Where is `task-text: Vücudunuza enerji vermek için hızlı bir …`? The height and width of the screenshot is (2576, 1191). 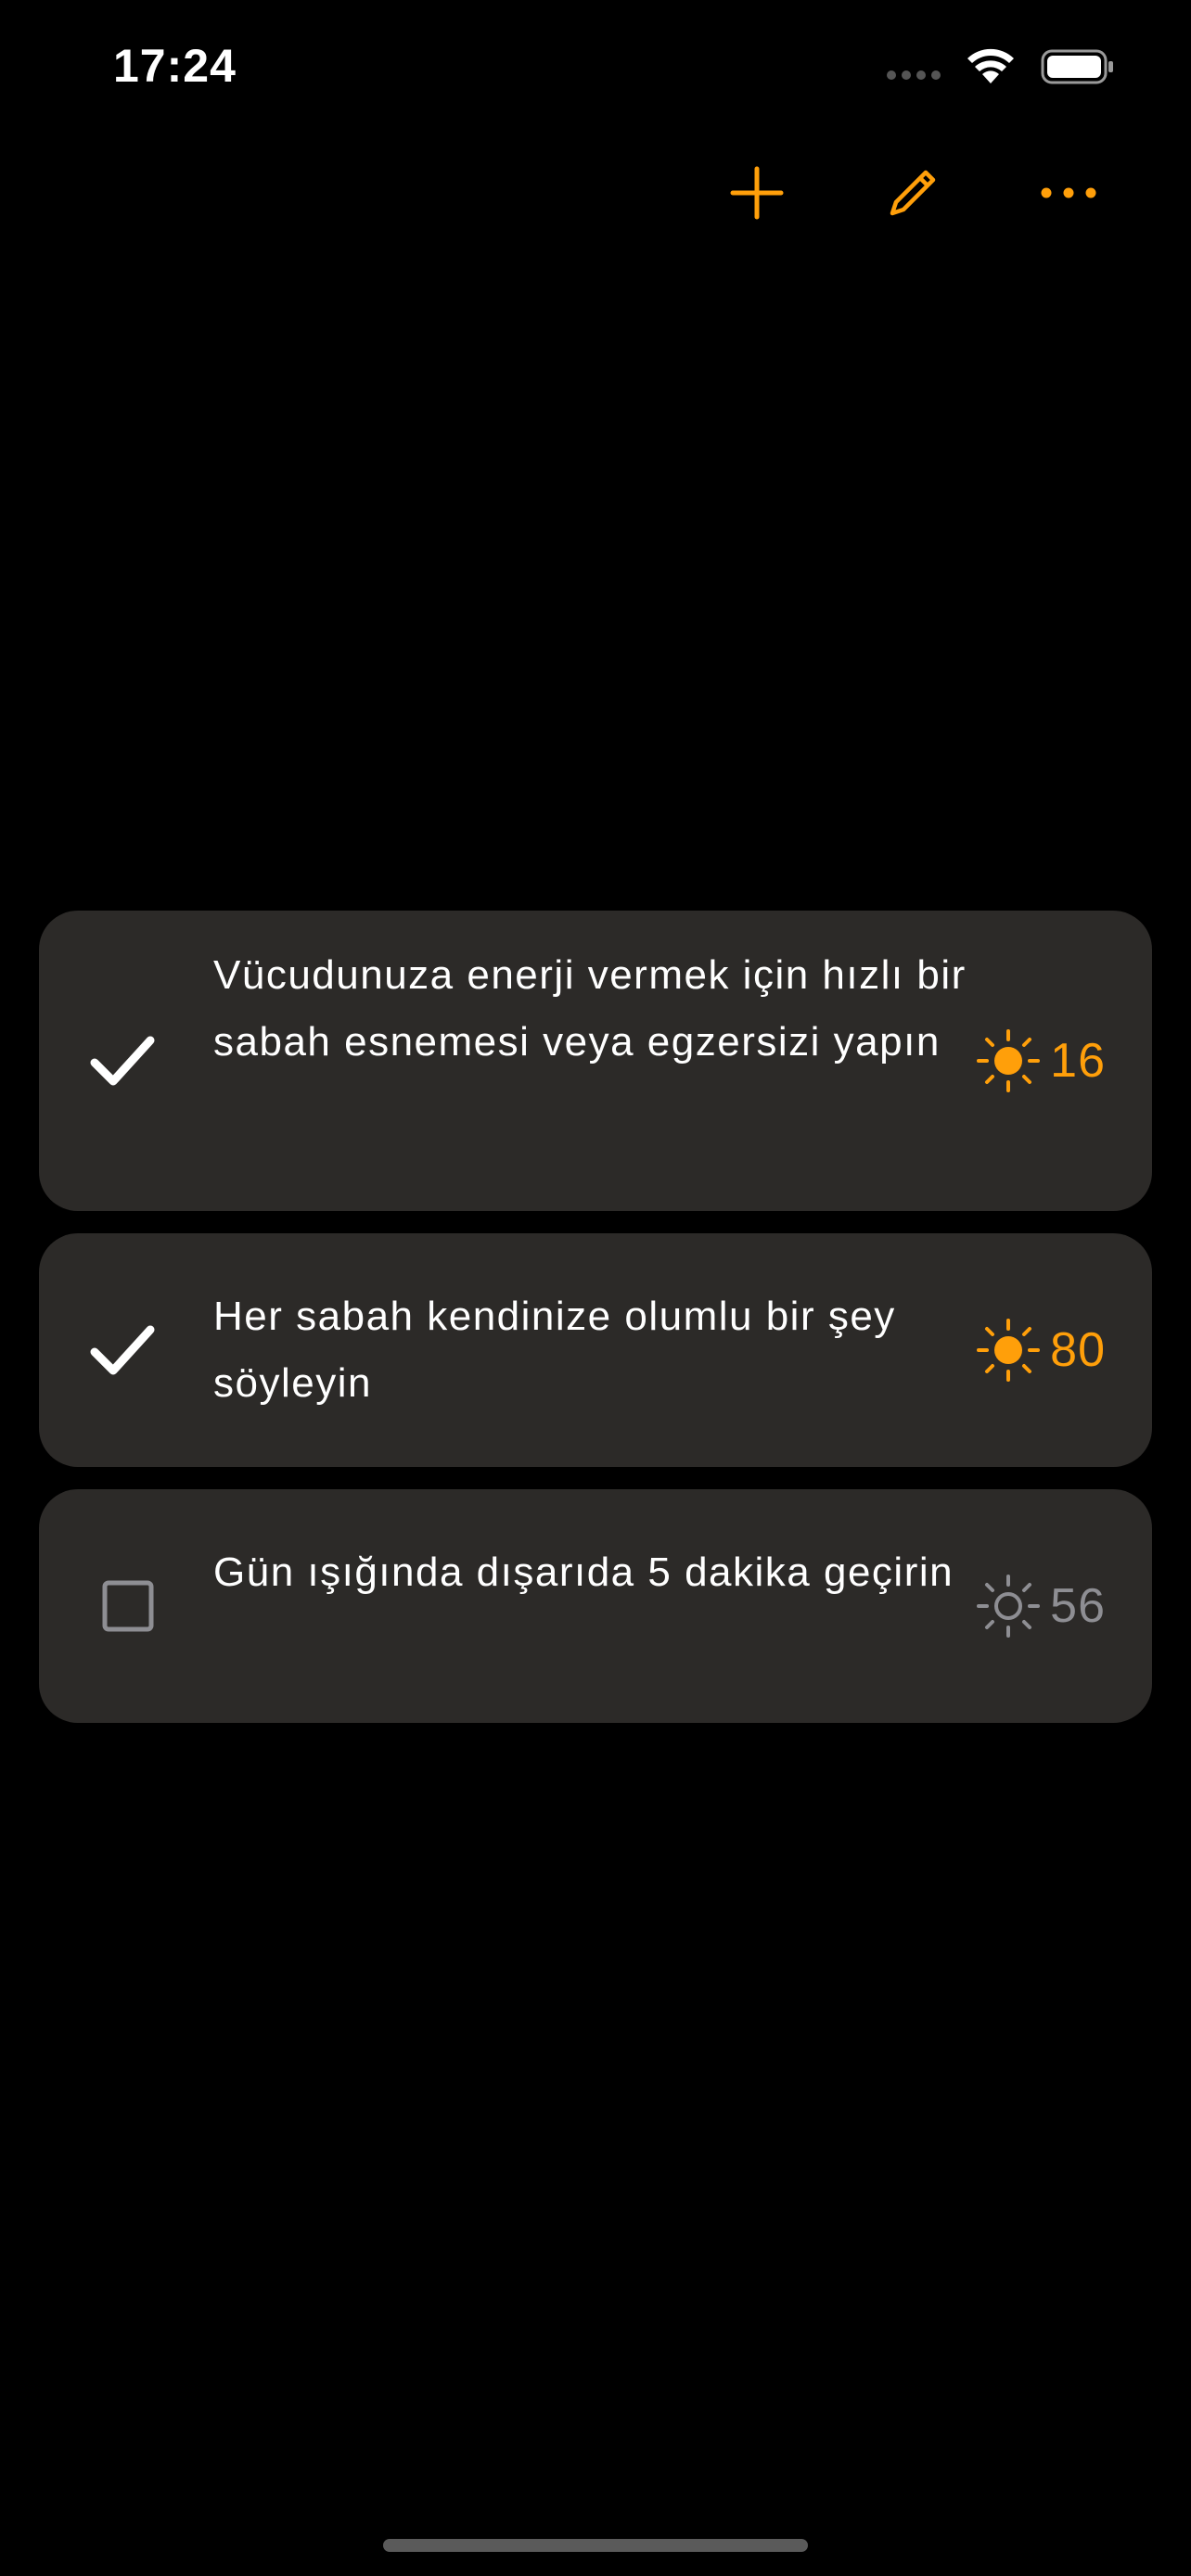 task-text: Vücudunuza enerji vermek için hızlı bir … is located at coordinates (590, 1009).